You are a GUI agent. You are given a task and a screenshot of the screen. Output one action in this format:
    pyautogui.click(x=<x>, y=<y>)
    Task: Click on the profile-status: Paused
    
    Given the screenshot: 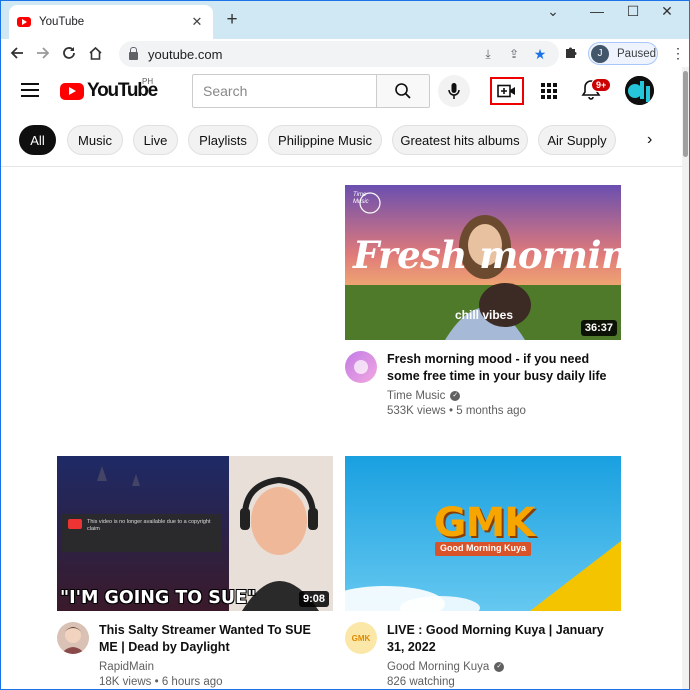 What is the action you would take?
    pyautogui.click(x=637, y=53)
    